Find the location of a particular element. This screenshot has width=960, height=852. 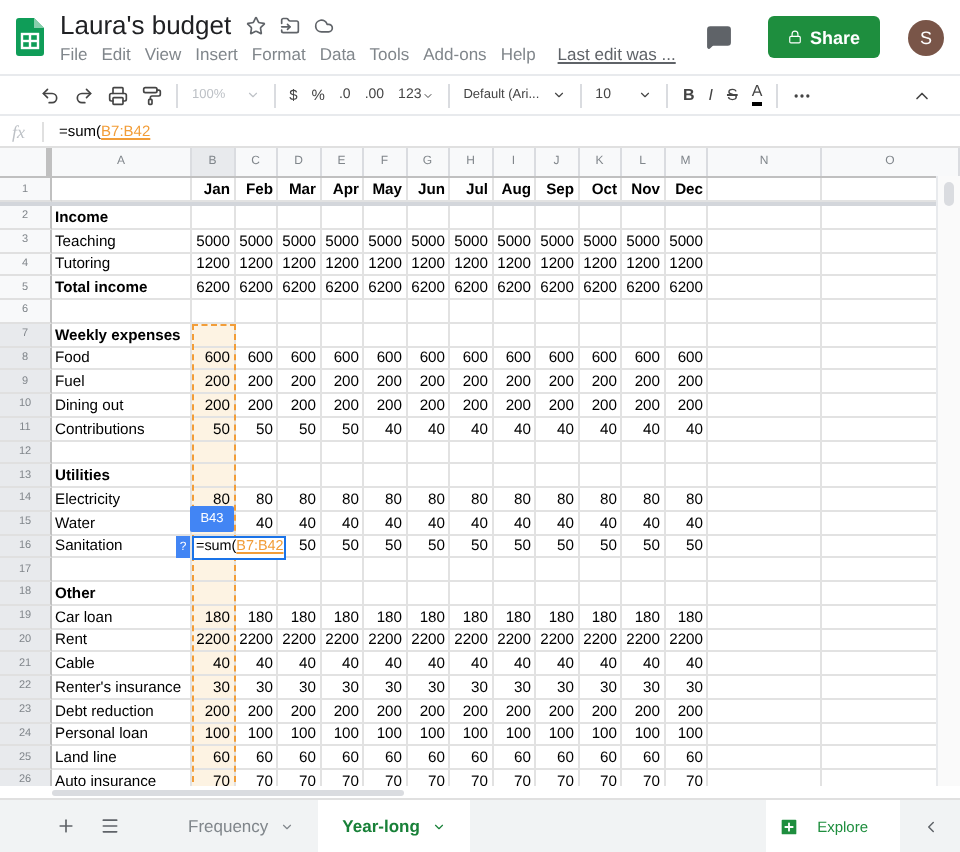

vertical-scrollbar is located at coordinates (948, 481).